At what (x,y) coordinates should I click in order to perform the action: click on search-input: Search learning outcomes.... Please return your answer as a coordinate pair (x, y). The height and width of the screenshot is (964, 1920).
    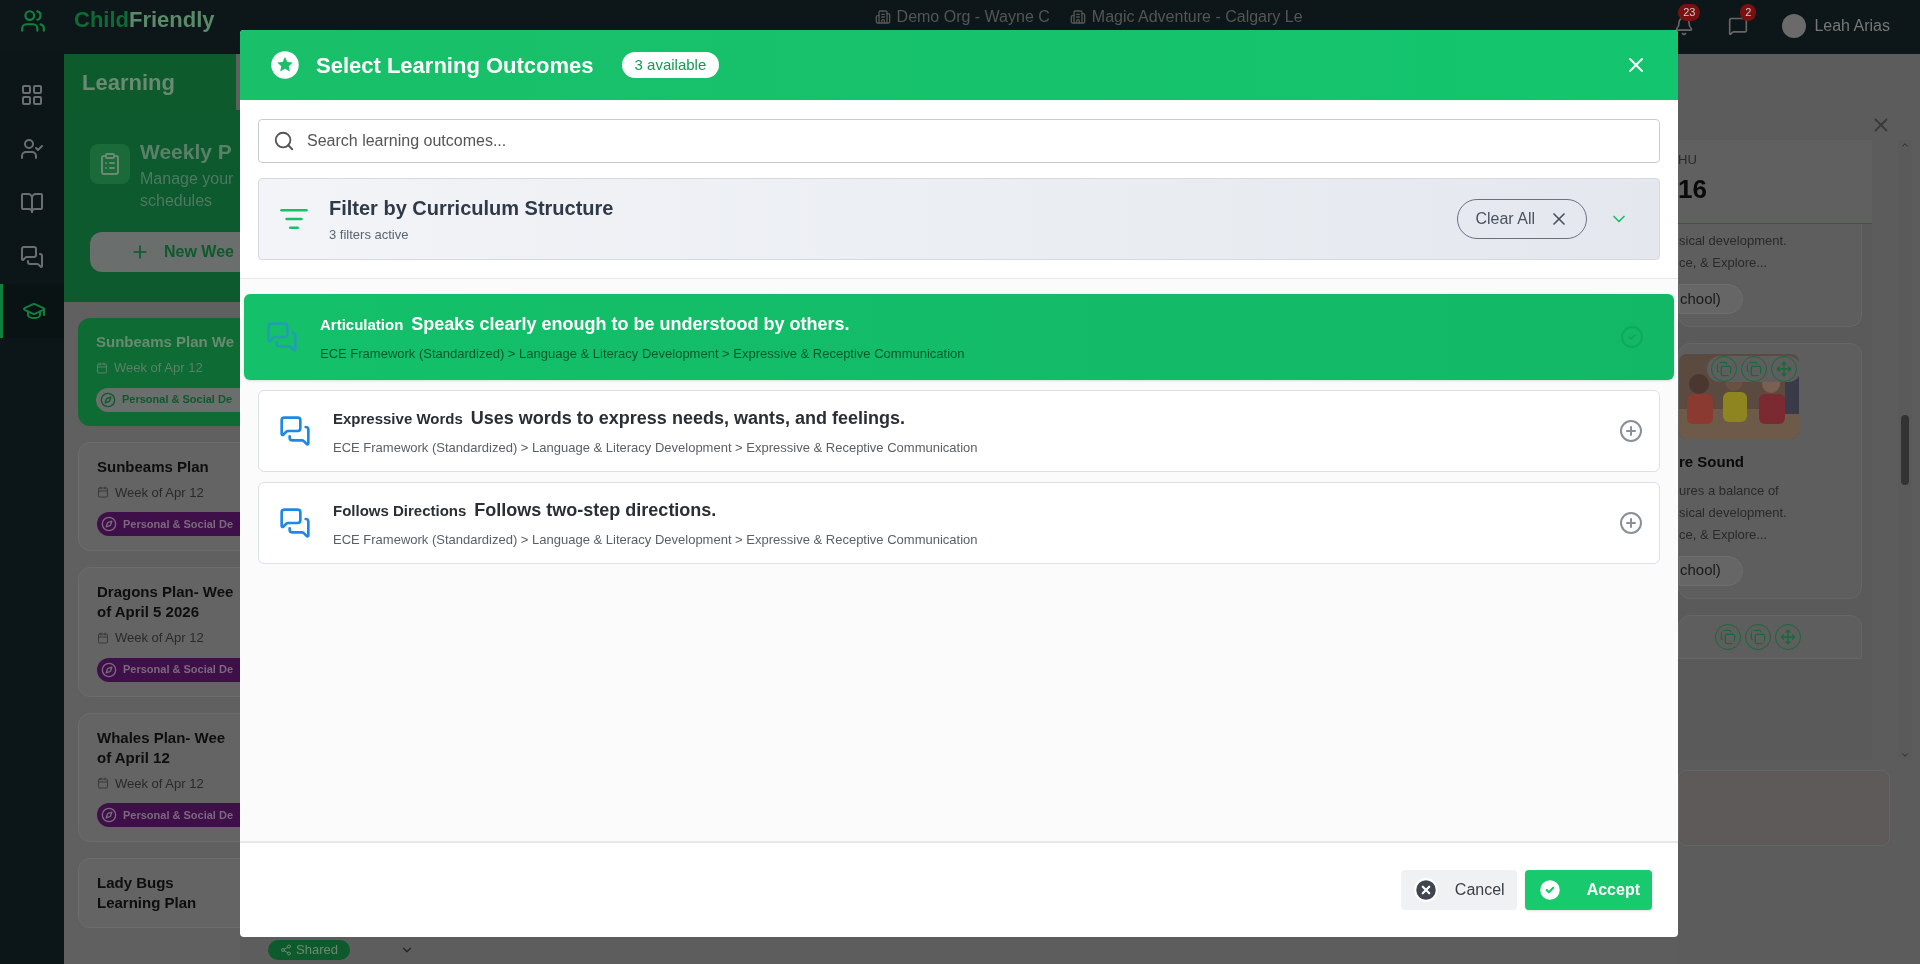
    Looking at the image, I should click on (976, 141).